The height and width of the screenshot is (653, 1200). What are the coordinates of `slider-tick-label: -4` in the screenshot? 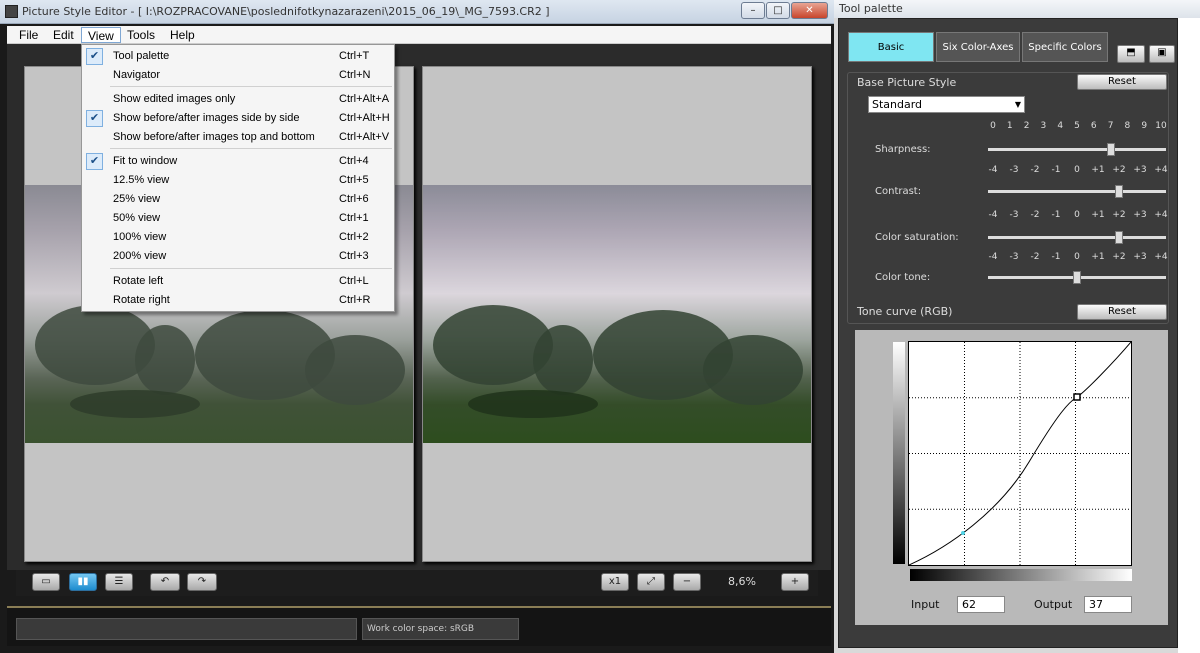 It's located at (993, 257).